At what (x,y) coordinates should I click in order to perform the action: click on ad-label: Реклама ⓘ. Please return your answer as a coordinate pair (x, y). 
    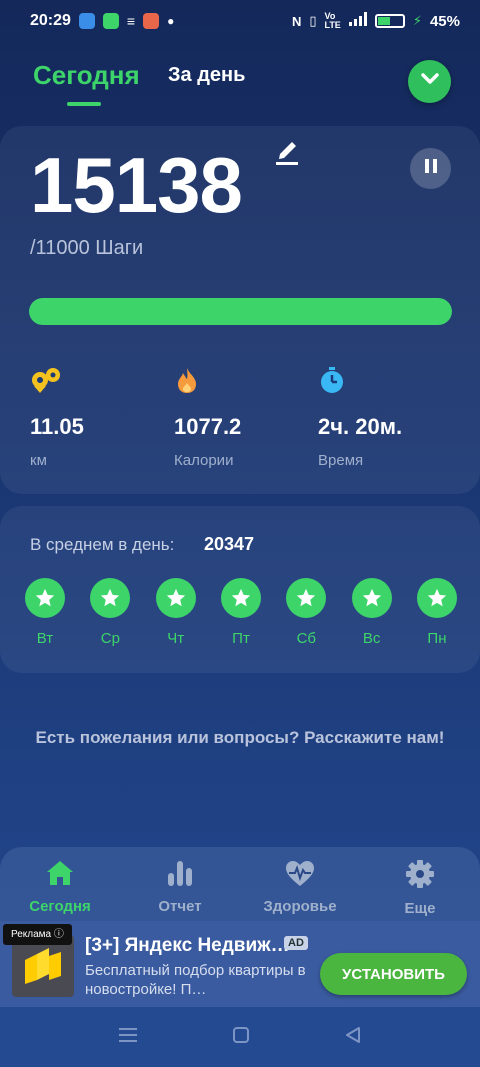
    Looking at the image, I should click on (37, 934).